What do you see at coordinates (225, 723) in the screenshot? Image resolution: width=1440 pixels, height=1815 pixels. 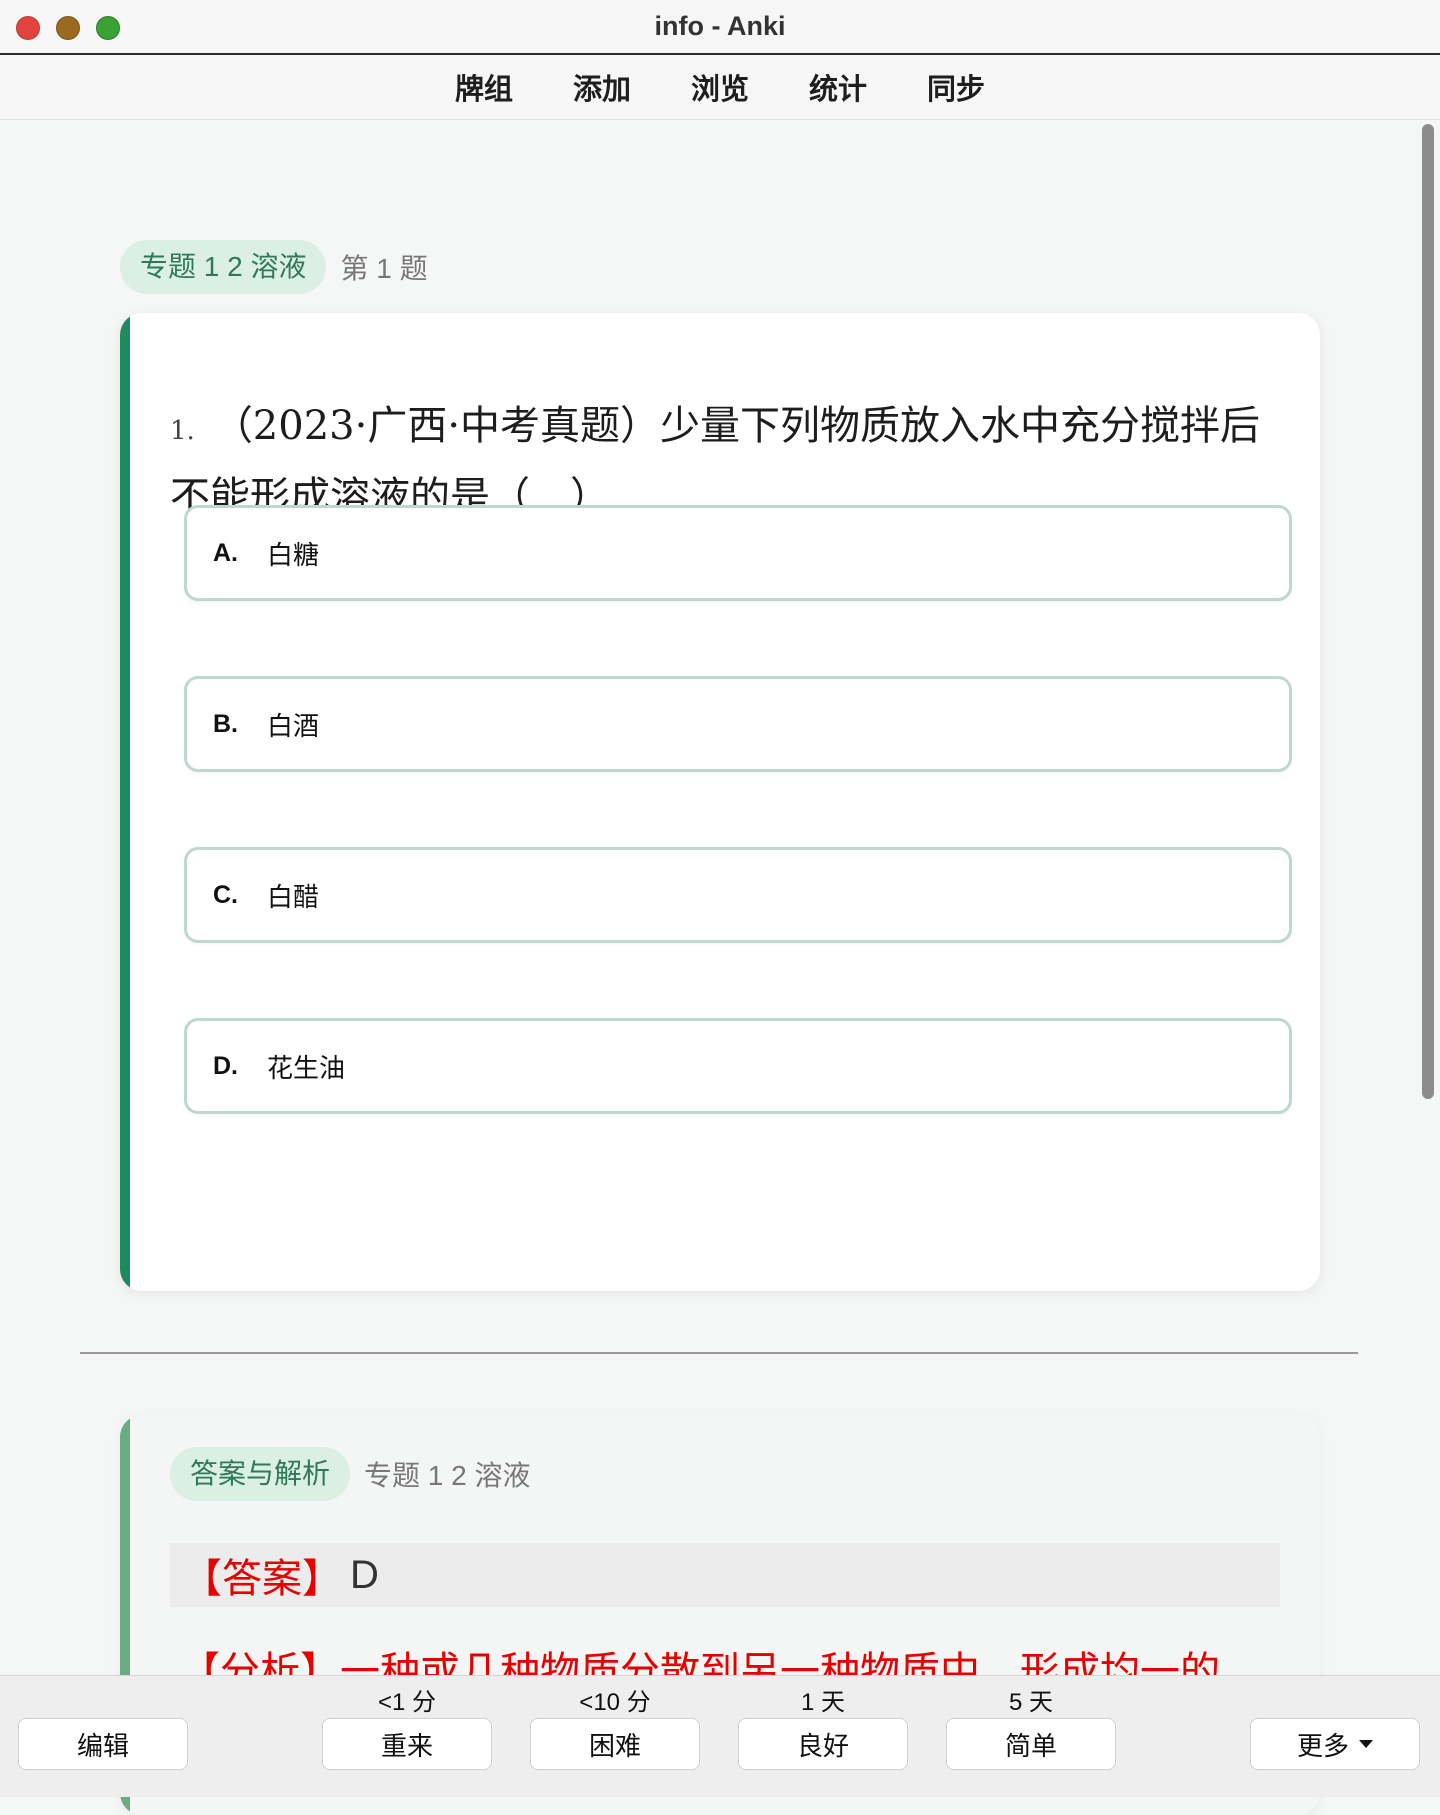 I see `option-letter: B.` at bounding box center [225, 723].